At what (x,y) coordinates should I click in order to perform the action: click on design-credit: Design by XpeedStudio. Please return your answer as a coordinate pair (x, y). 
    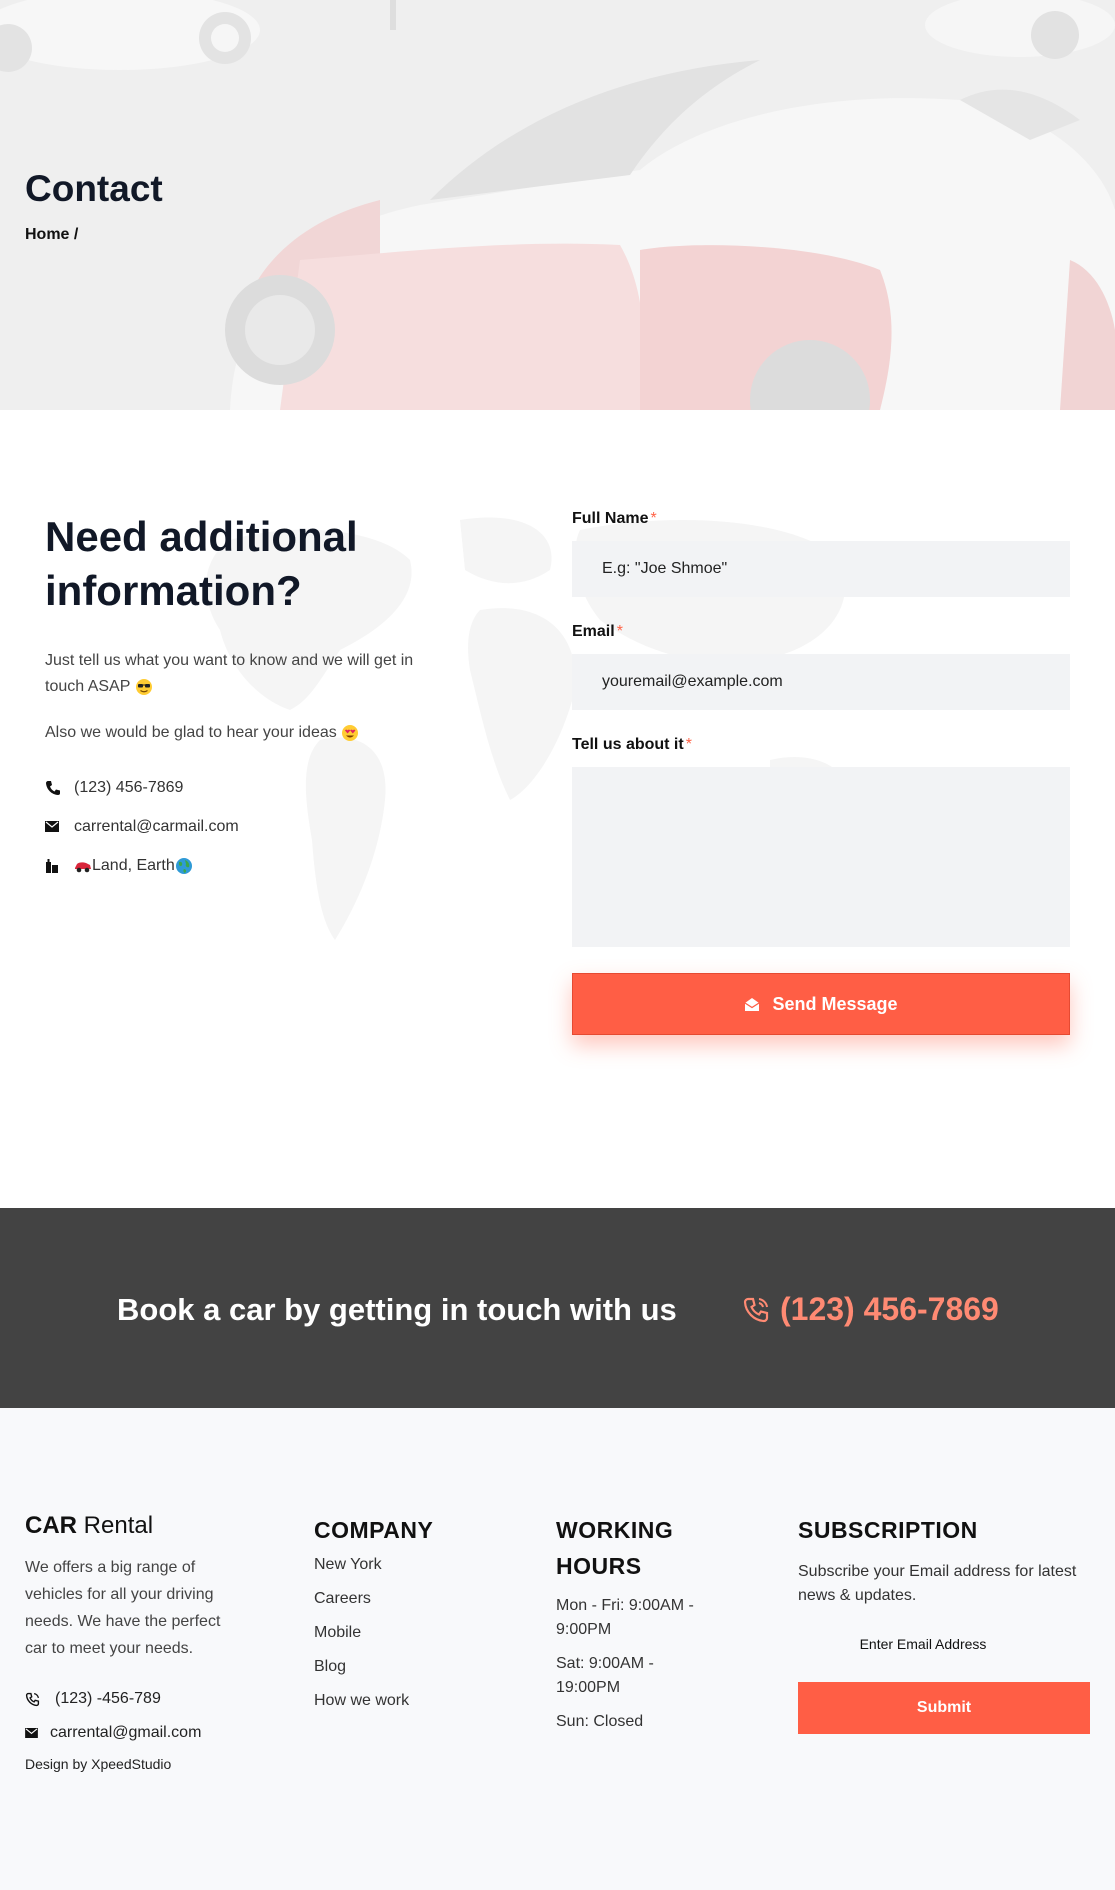
    Looking at the image, I should click on (130, 1764).